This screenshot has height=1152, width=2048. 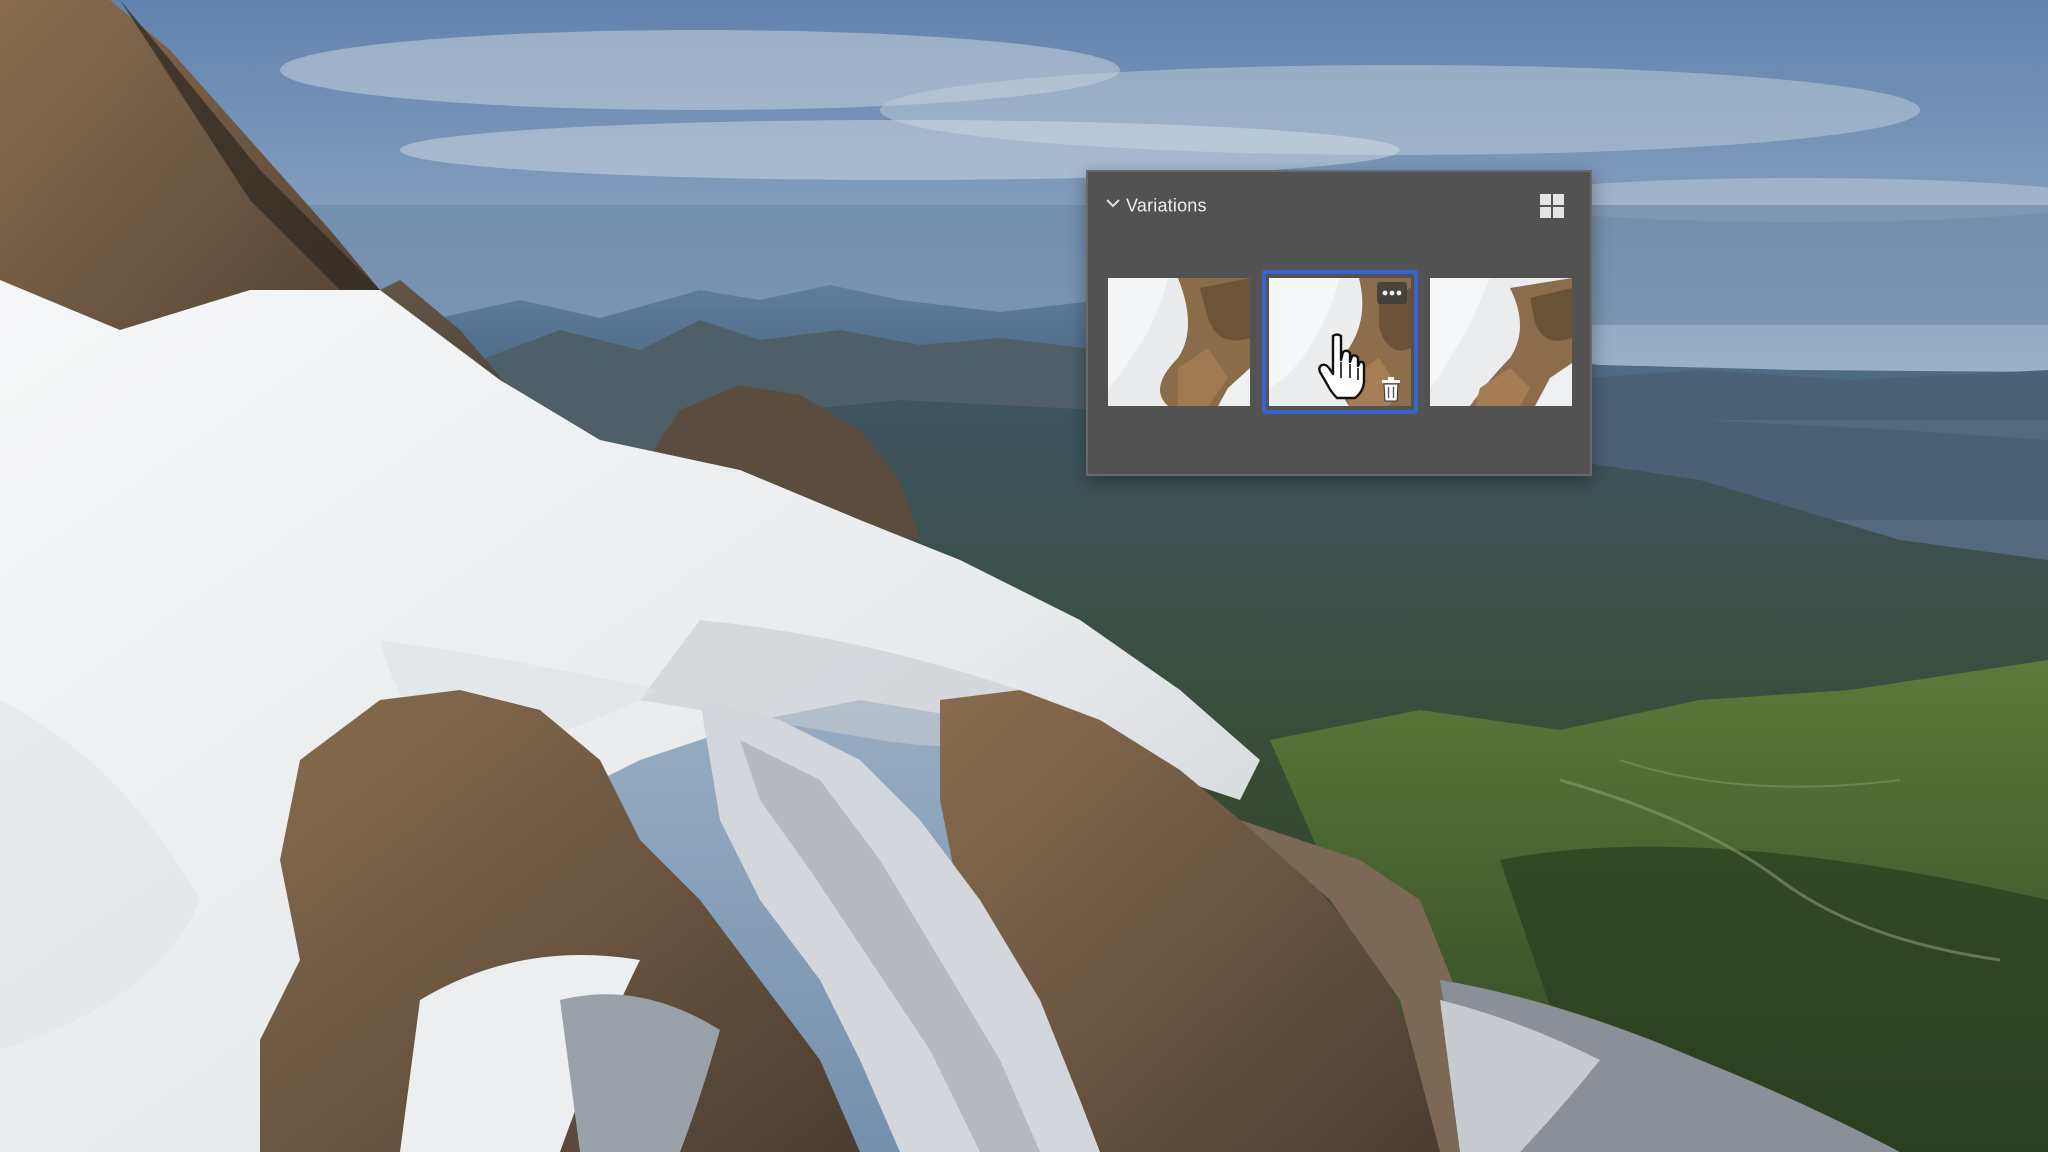 I want to click on variations-panel: Variations, so click(x=1339, y=323).